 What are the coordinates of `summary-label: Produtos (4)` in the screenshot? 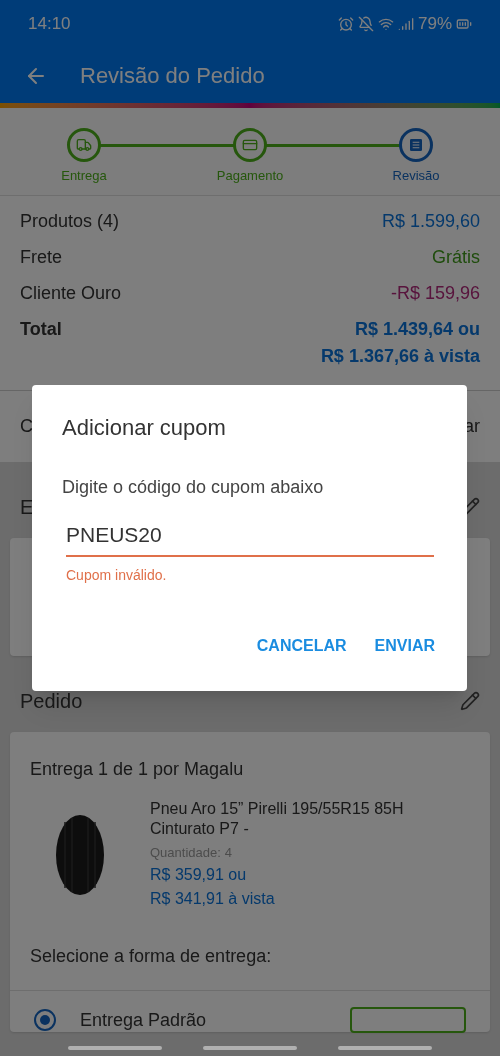 It's located at (70, 221).